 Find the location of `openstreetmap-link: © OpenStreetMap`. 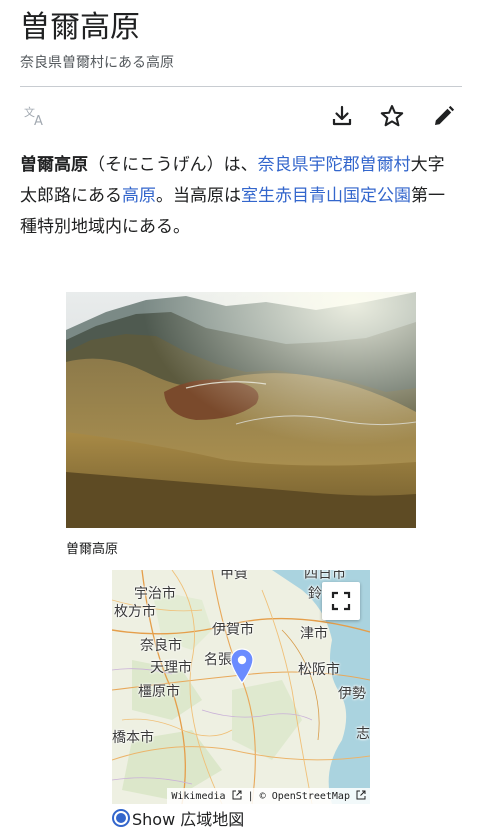

openstreetmap-link: © OpenStreetMap is located at coordinates (305, 796).